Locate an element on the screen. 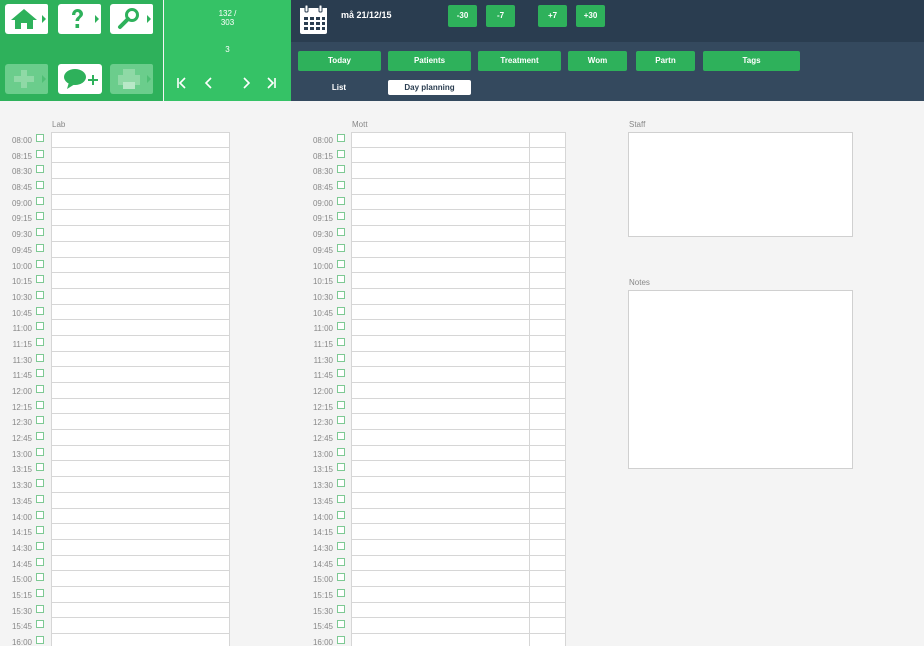 The image size is (924, 646). minus-30-button: -30 is located at coordinates (462, 16).